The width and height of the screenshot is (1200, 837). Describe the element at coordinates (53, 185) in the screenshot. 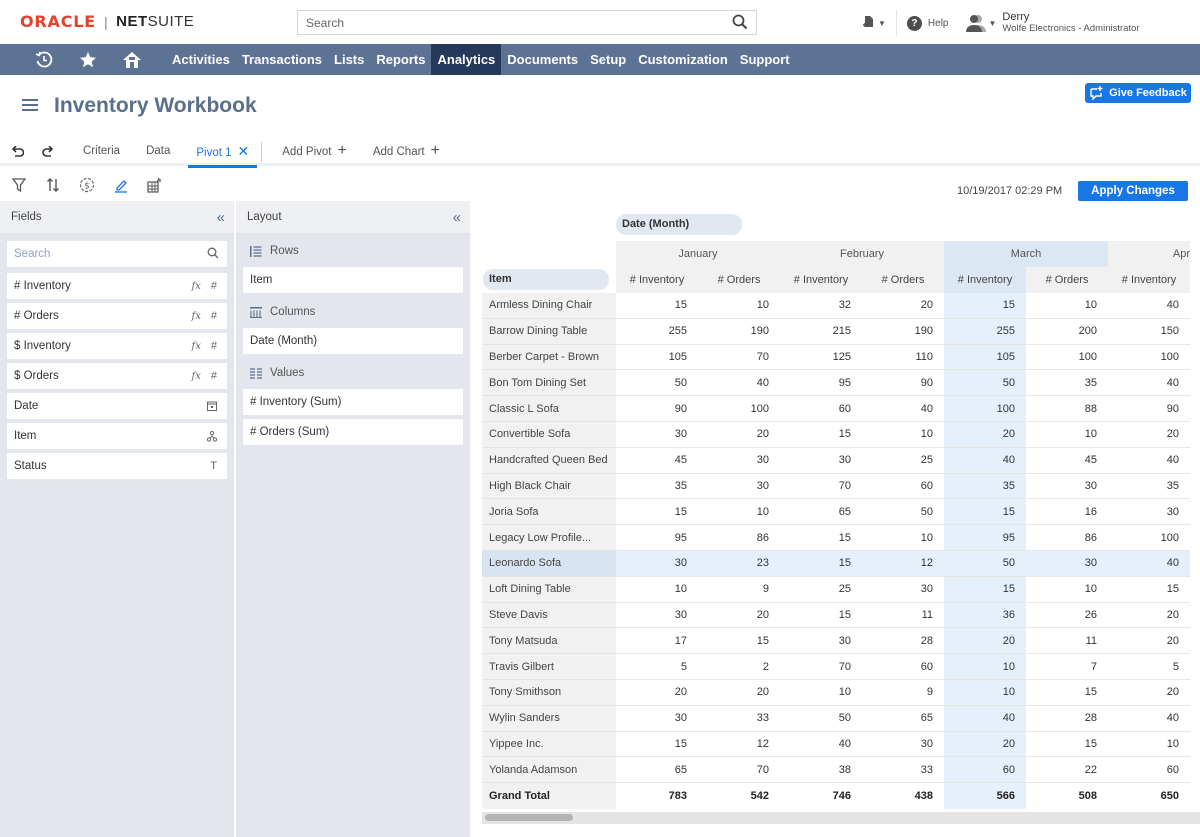

I see `sort-icon` at that location.